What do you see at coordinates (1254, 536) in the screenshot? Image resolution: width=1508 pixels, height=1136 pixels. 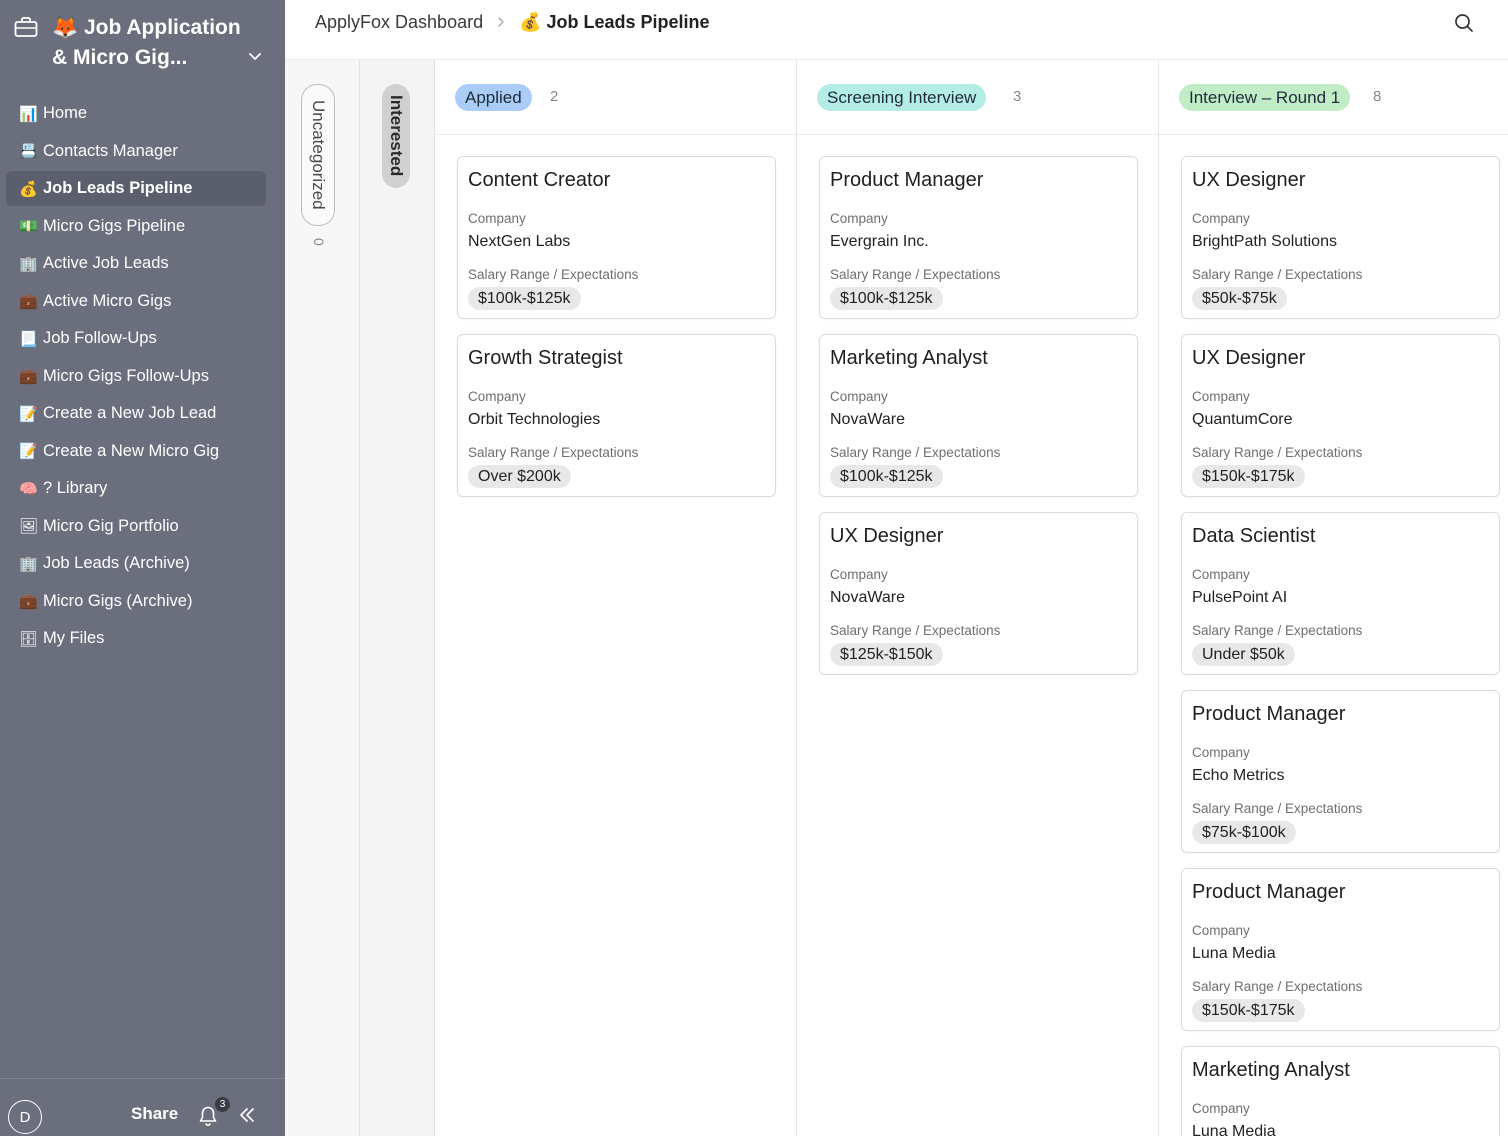 I see `card-title: Data Scientist` at bounding box center [1254, 536].